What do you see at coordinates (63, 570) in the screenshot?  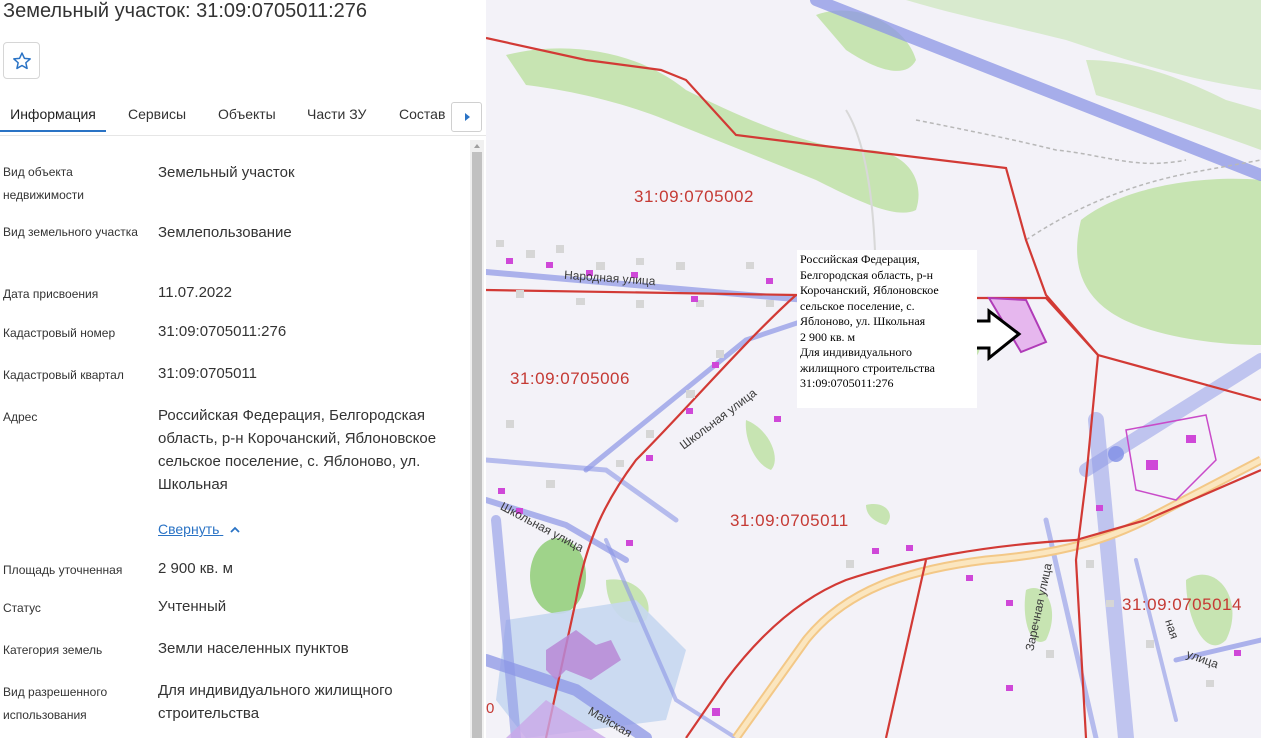 I see `info-label: Площадь уточненная` at bounding box center [63, 570].